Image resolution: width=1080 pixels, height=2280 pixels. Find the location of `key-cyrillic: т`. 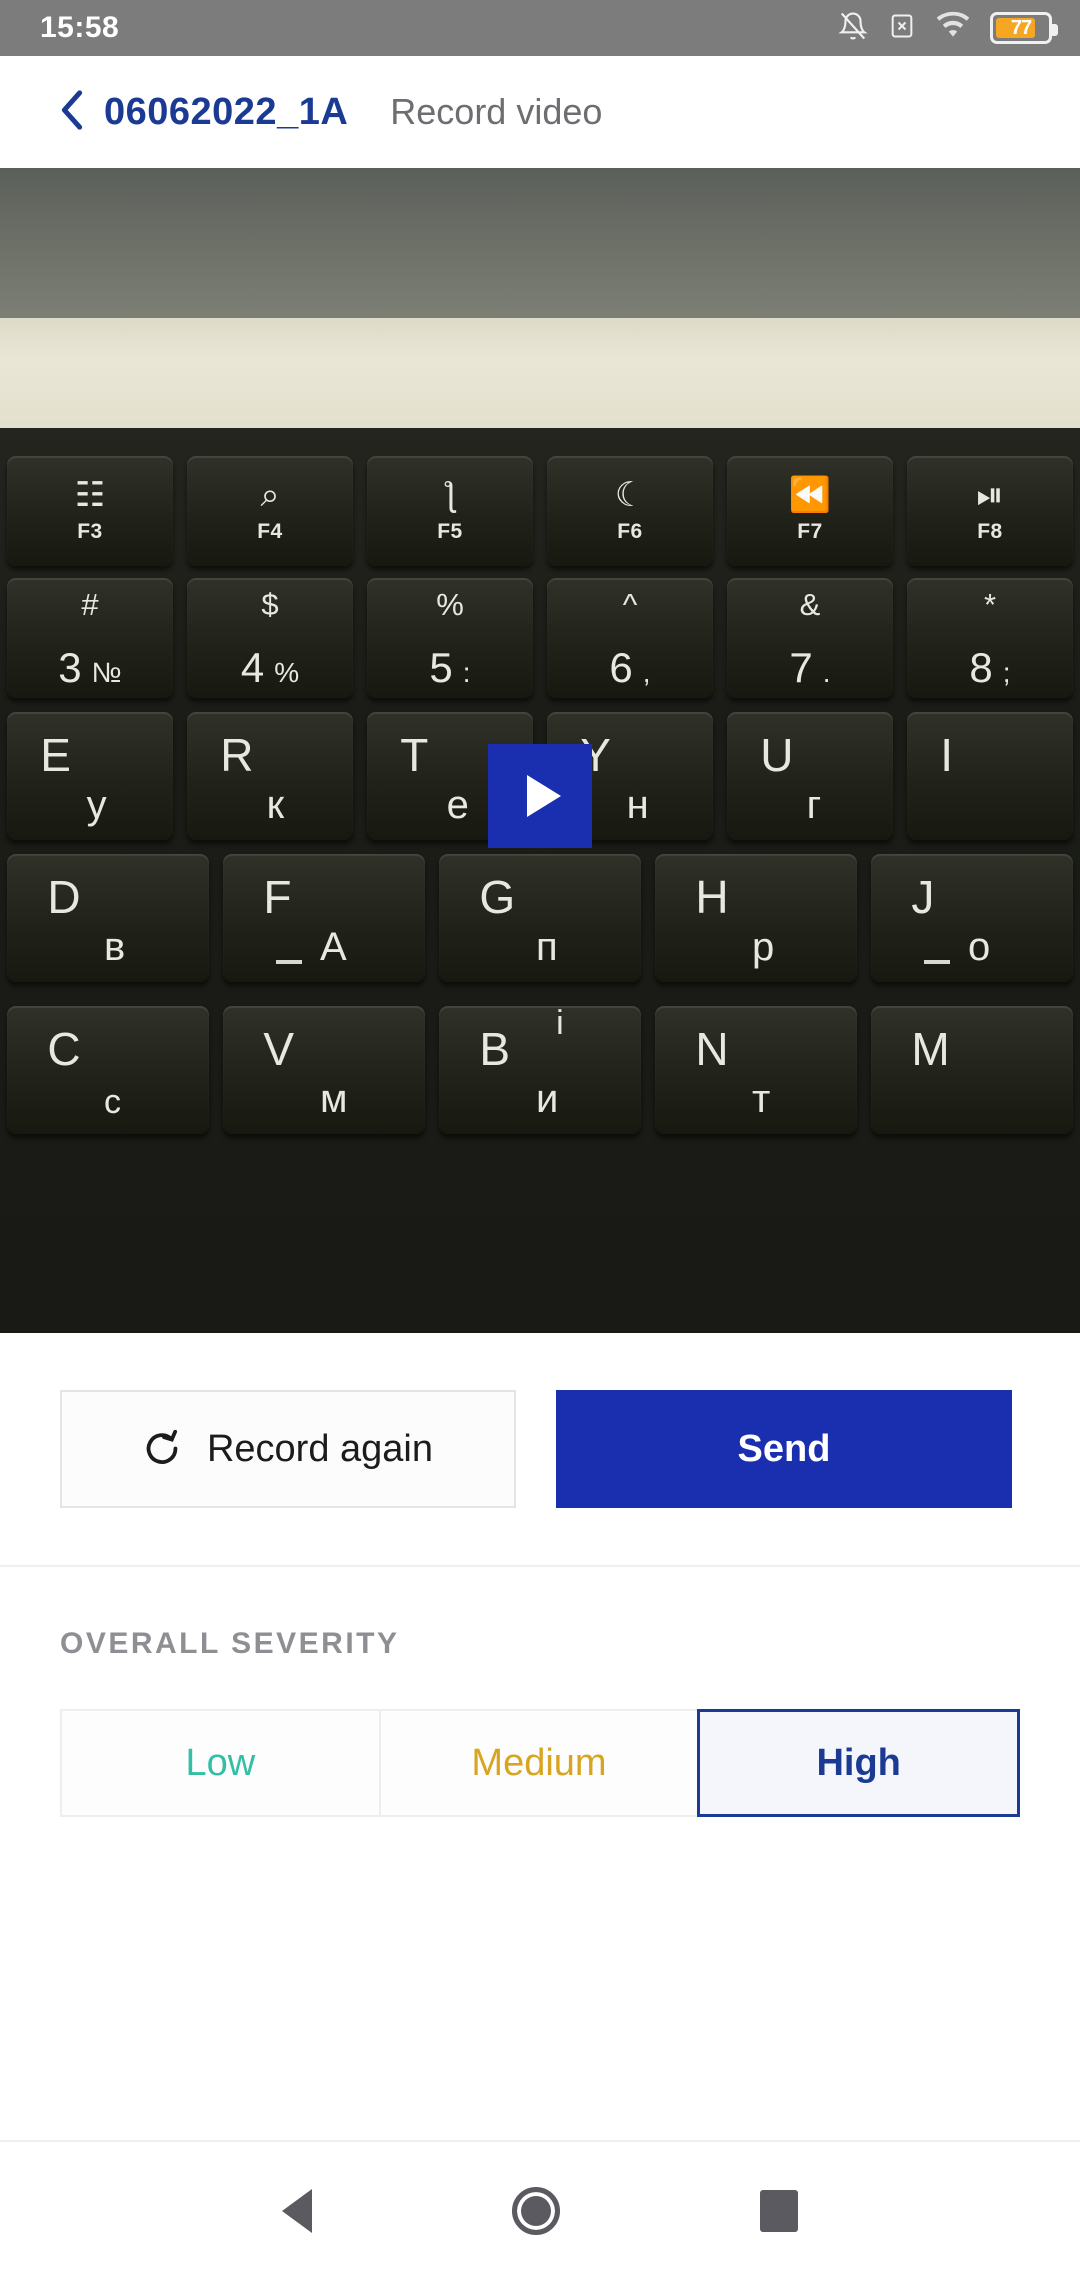

key-cyrillic: т is located at coordinates (761, 1099).